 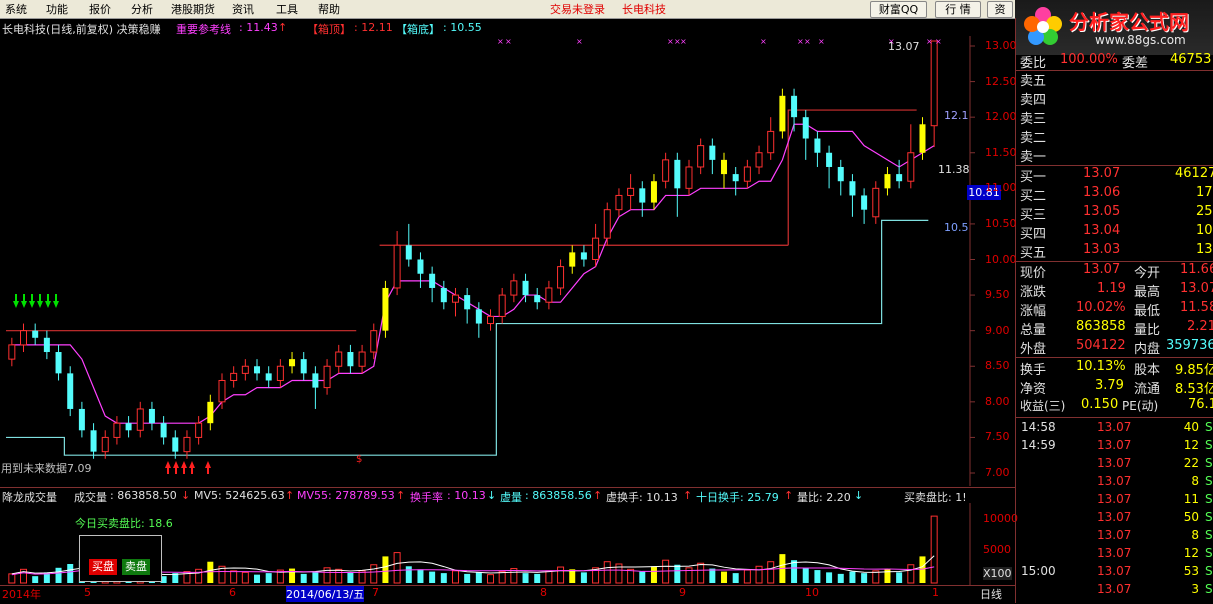 What do you see at coordinates (1116, 117) in the screenshot?
I see `sell3-row: 卖三` at bounding box center [1116, 117].